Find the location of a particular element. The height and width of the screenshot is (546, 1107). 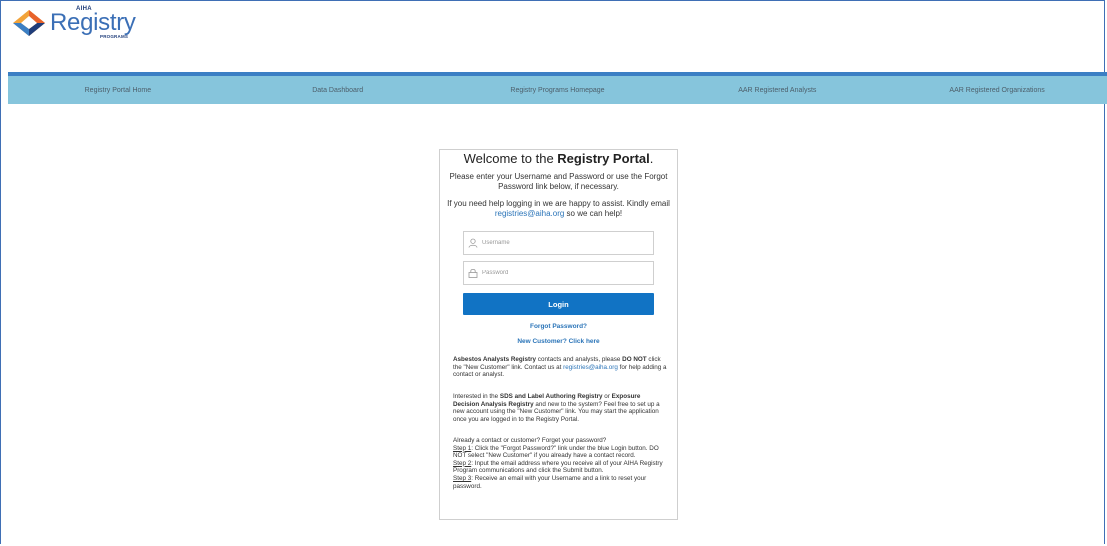

nav-item-registry-programs-homepage: Registry Programs Homepage is located at coordinates (558, 90).